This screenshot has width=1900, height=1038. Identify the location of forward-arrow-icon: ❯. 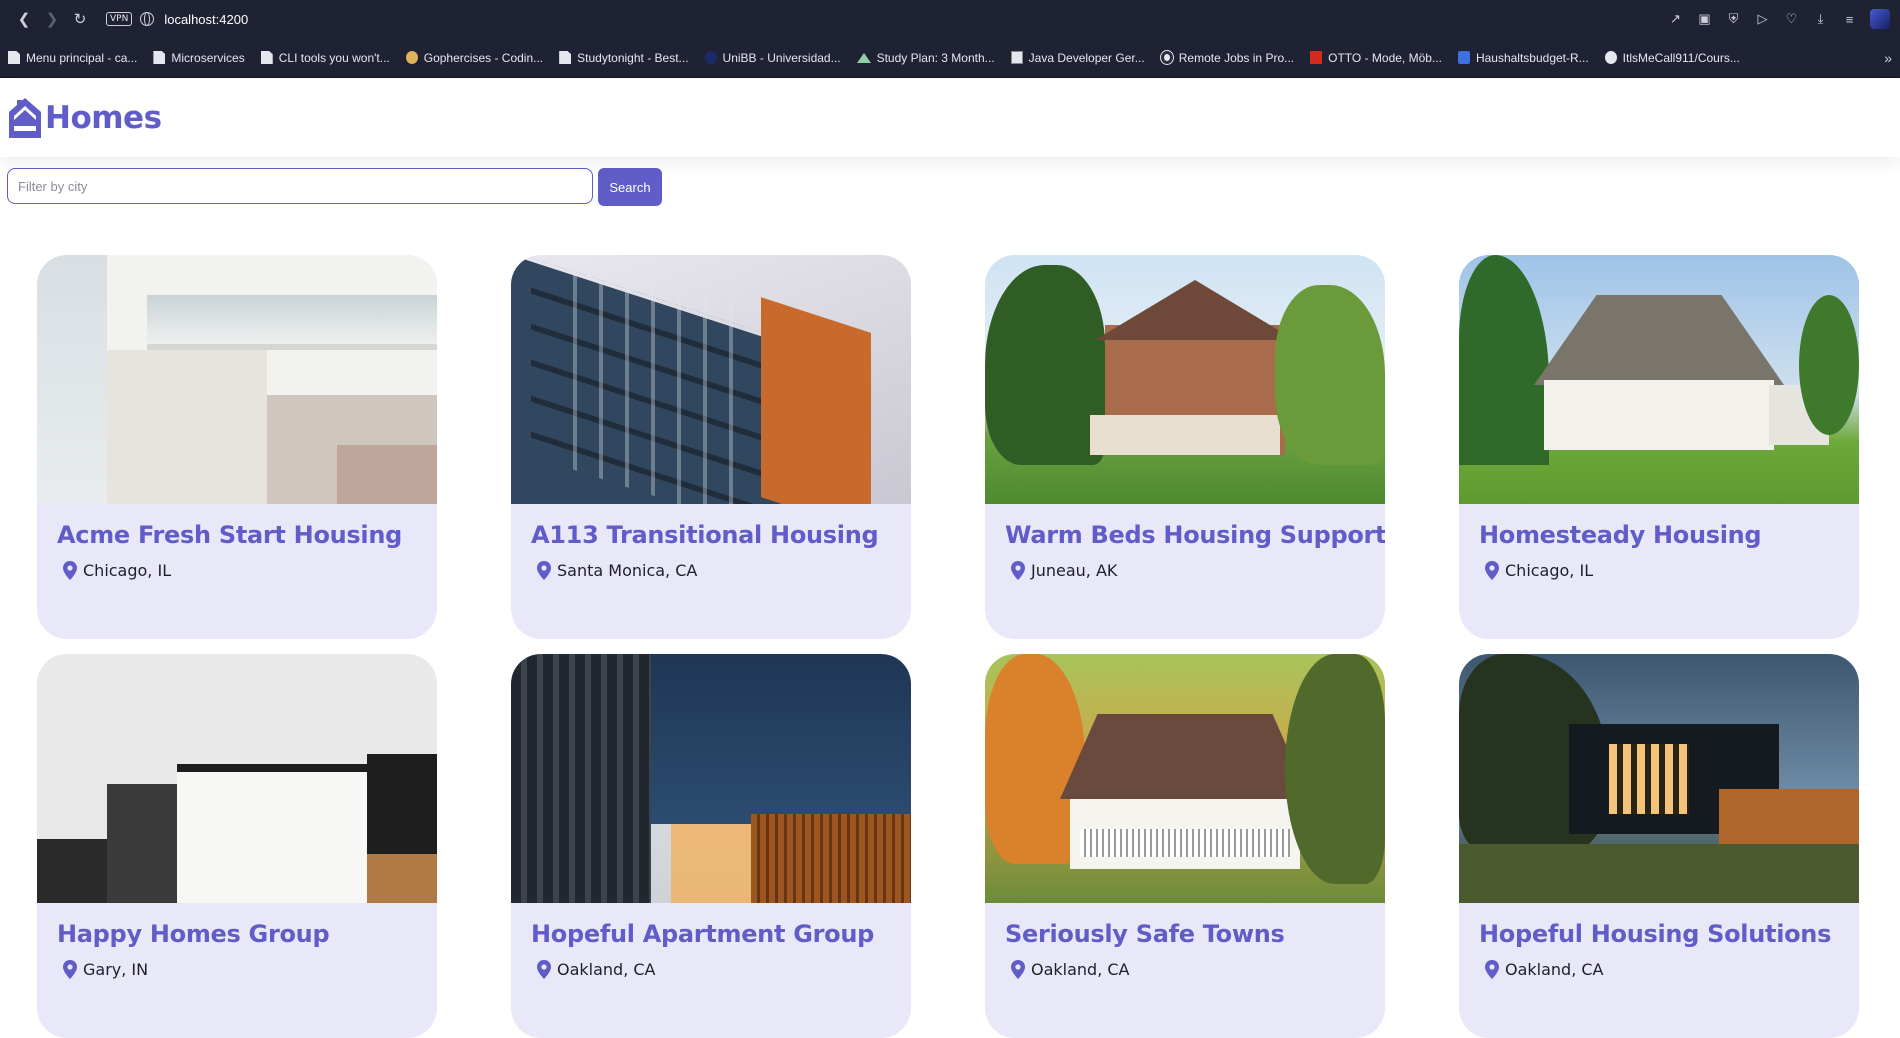
(52, 19).